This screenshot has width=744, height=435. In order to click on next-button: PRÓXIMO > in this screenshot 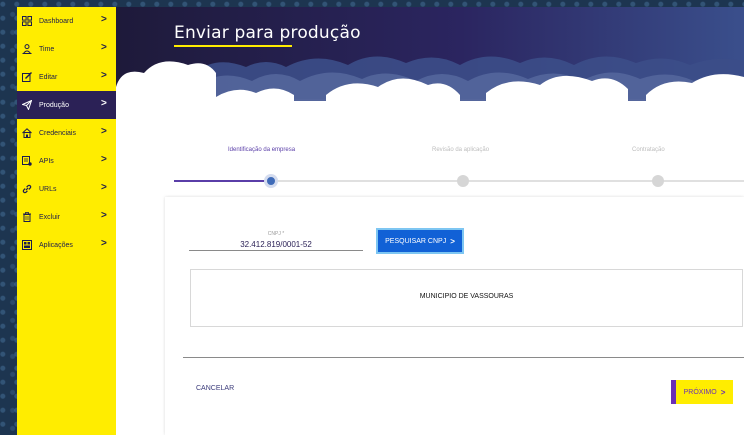, I will do `click(702, 392)`.